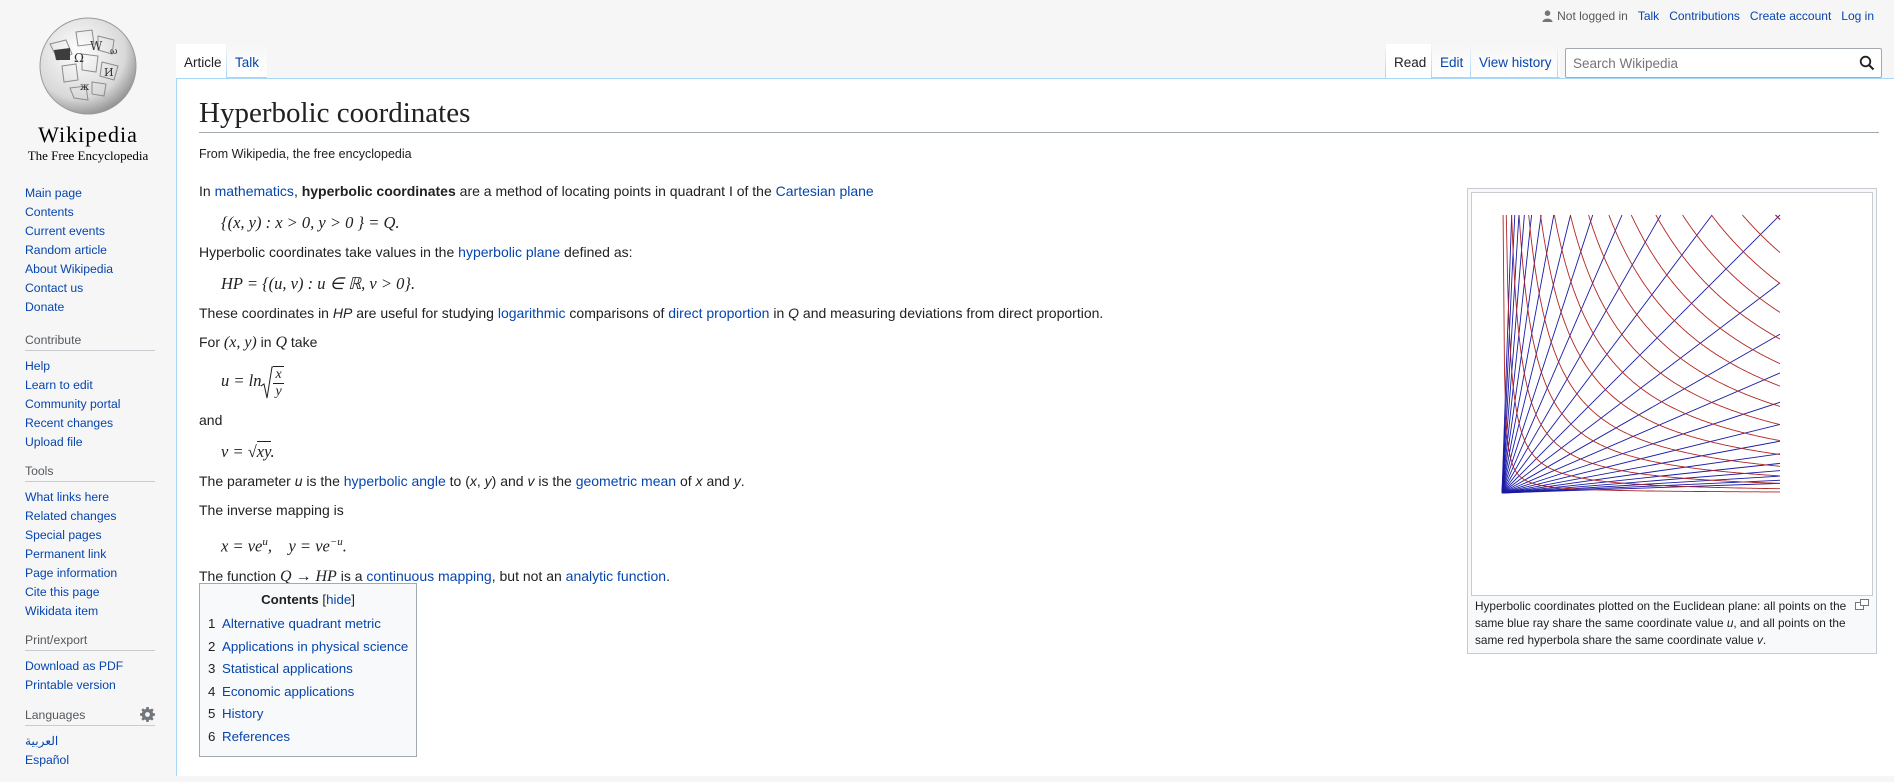 Image resolution: width=1894 pixels, height=782 pixels. I want to click on toc-item: 6 References, so click(308, 737).